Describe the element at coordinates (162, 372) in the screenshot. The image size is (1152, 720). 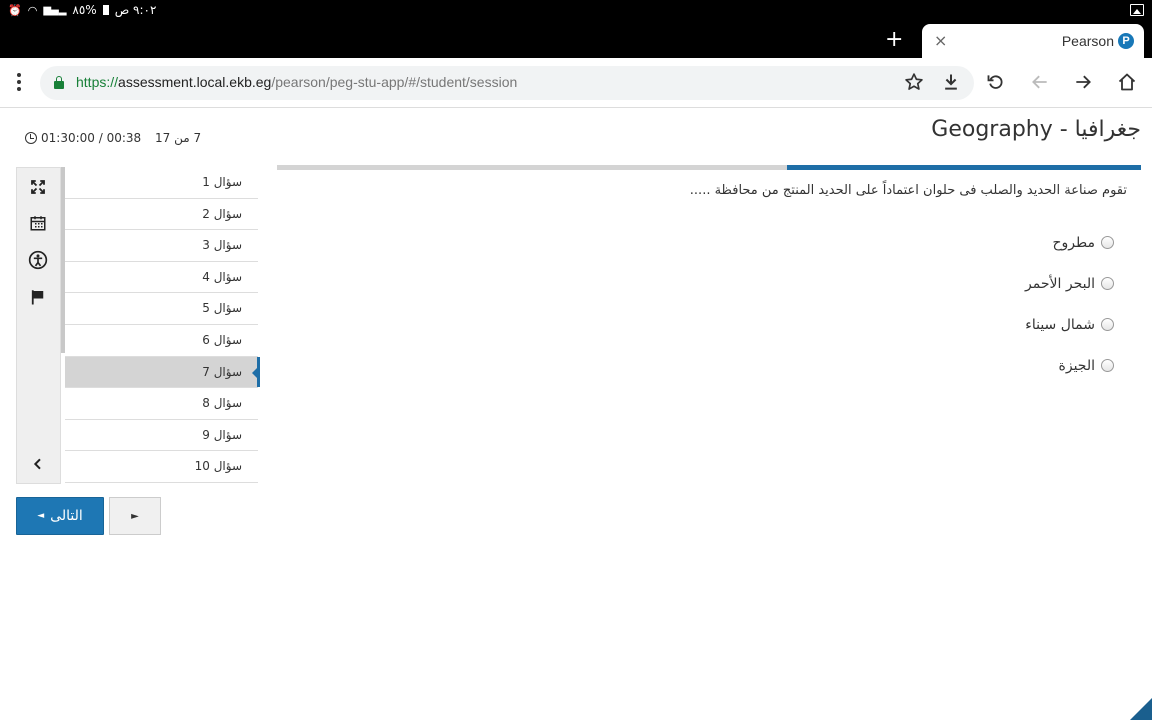
I see `question-list-item: سؤال 7` at that location.